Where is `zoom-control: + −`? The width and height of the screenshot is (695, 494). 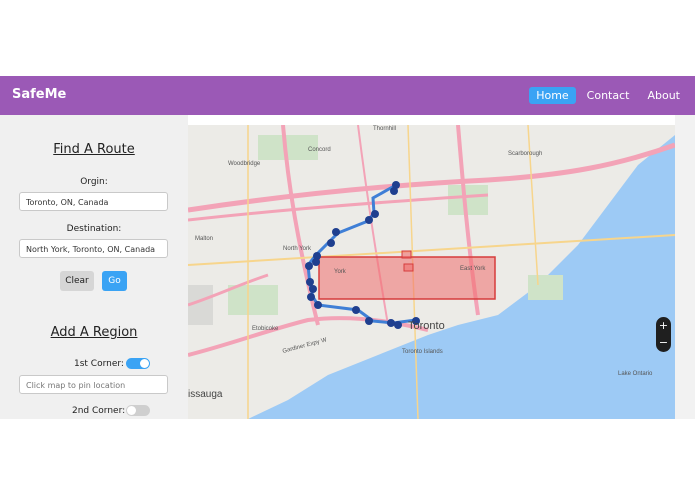 zoom-control: + − is located at coordinates (663, 334).